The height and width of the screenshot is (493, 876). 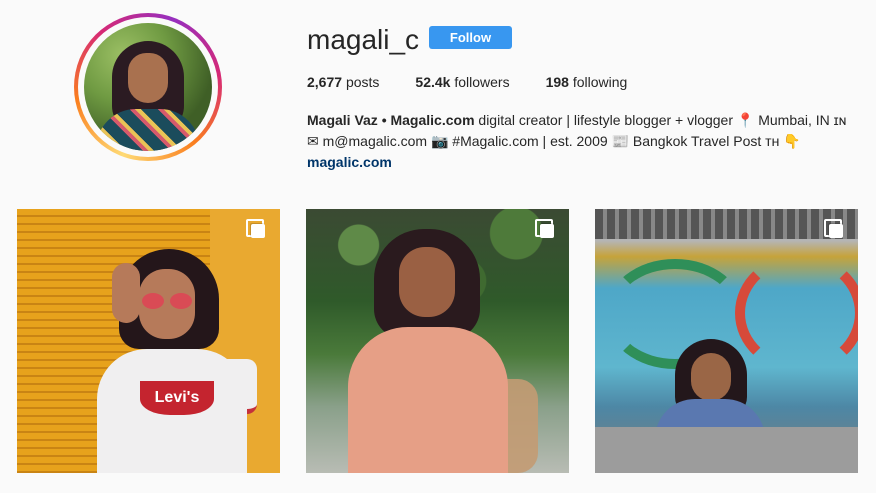 I want to click on photo-shirt, so click(x=428, y=400).